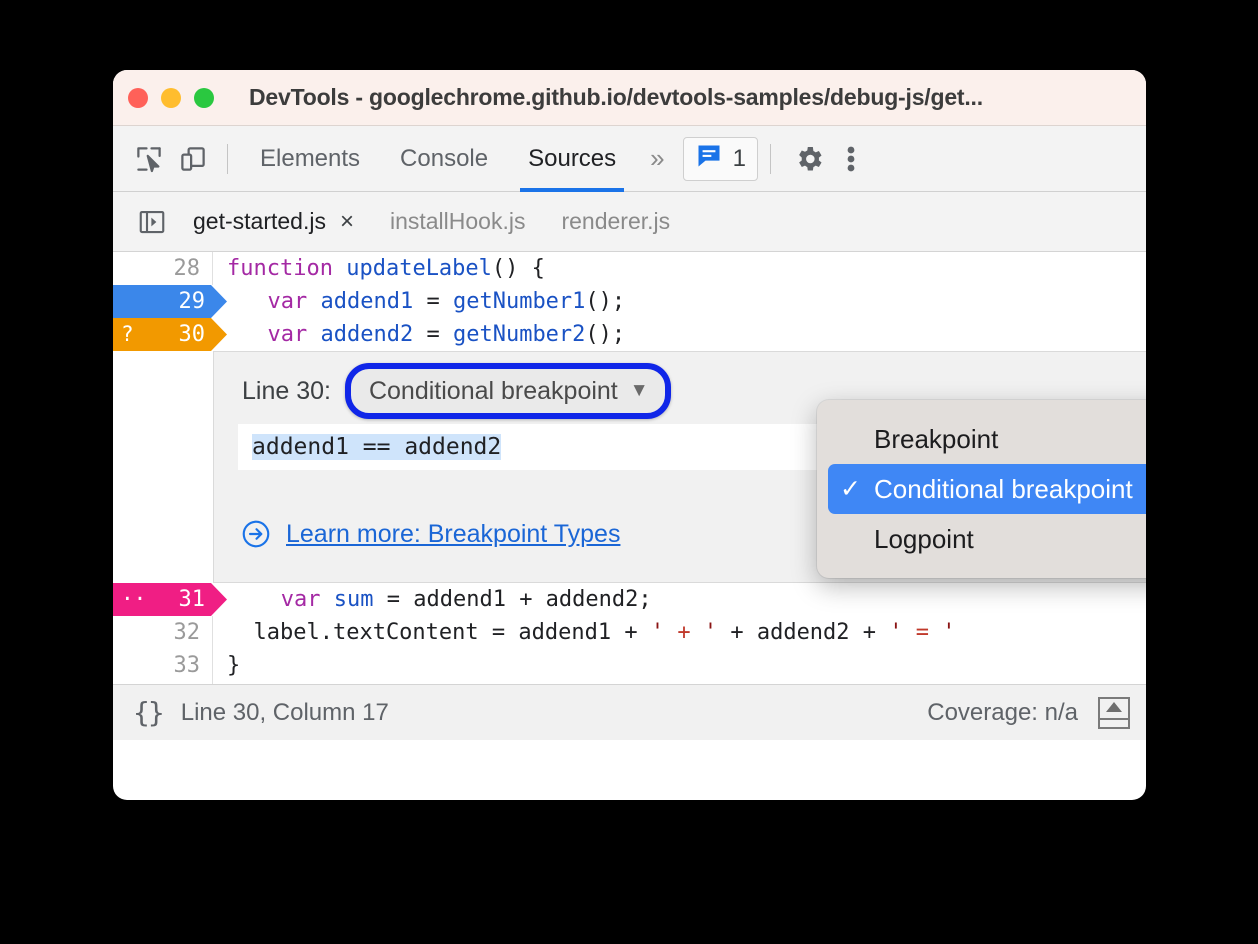 The height and width of the screenshot is (944, 1258). Describe the element at coordinates (386, 268) in the screenshot. I see `code-line-text: function updateLabel() {` at that location.